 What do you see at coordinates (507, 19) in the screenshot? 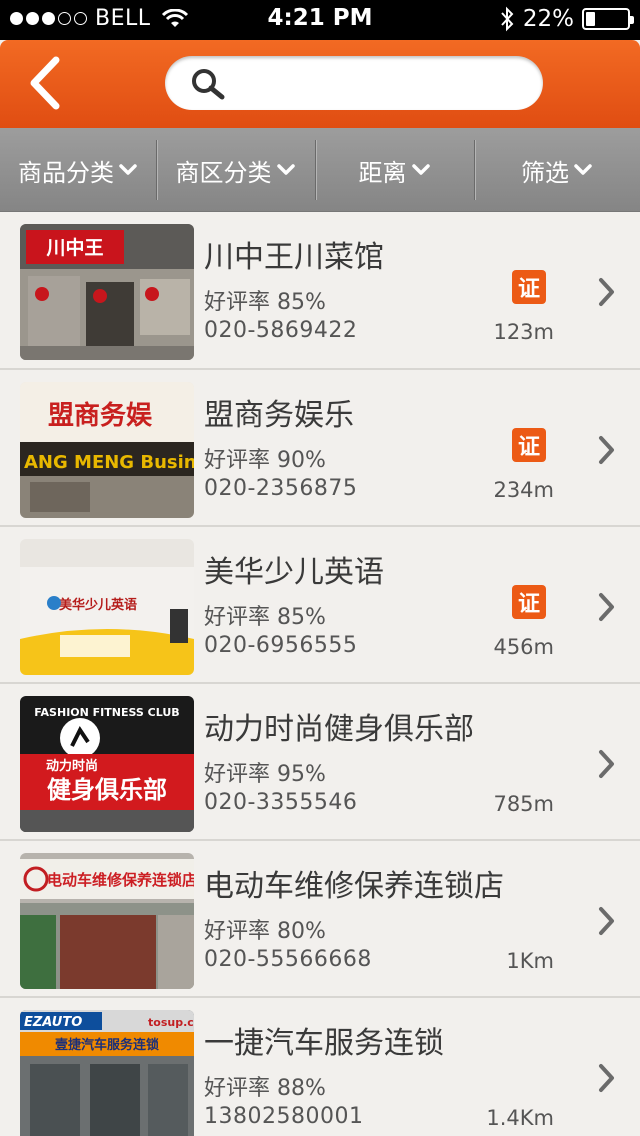
I see `bluetooth-icon` at bounding box center [507, 19].